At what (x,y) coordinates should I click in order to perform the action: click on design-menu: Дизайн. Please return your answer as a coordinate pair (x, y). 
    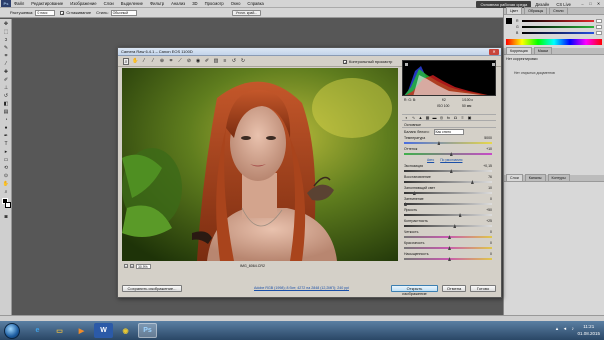
    Looking at the image, I should click on (542, 4).